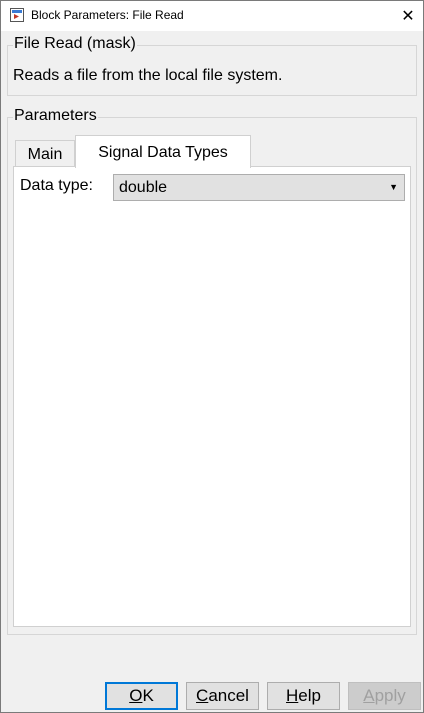 The image size is (424, 713). What do you see at coordinates (148, 75) in the screenshot?
I see `mask-description: Reads a file from the local file system.` at bounding box center [148, 75].